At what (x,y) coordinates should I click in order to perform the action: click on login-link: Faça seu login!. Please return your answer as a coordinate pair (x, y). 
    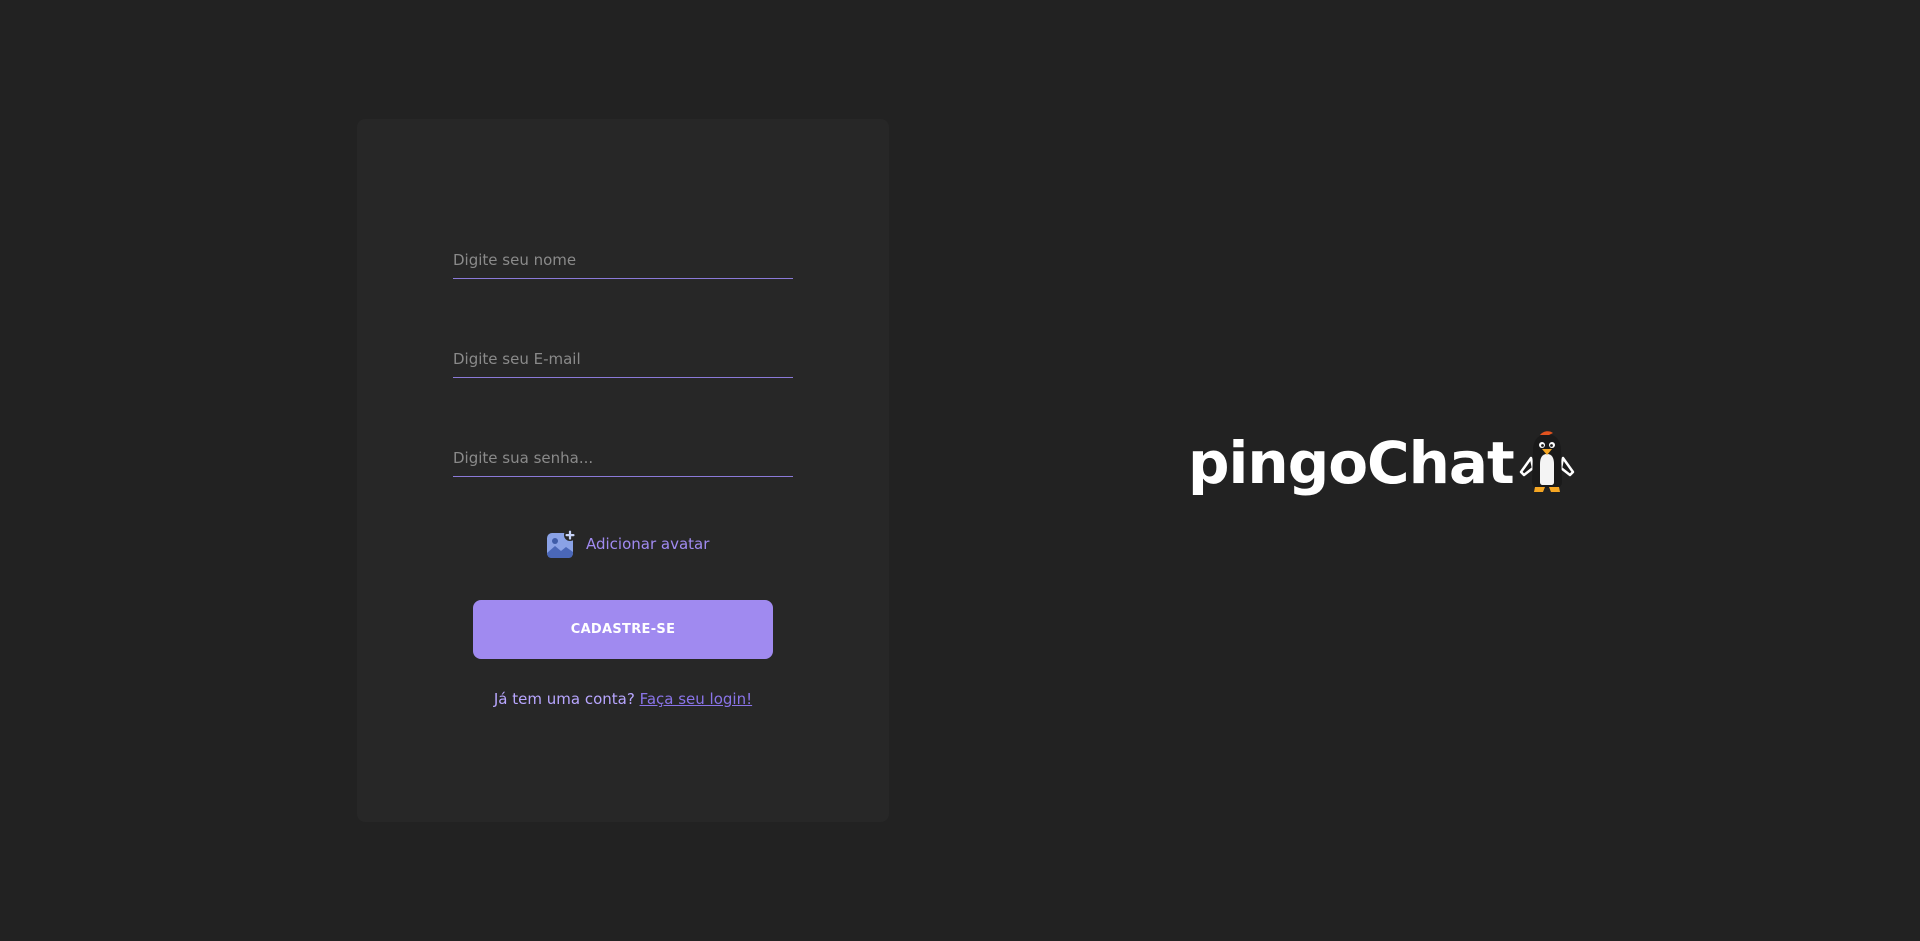
    Looking at the image, I should click on (696, 699).